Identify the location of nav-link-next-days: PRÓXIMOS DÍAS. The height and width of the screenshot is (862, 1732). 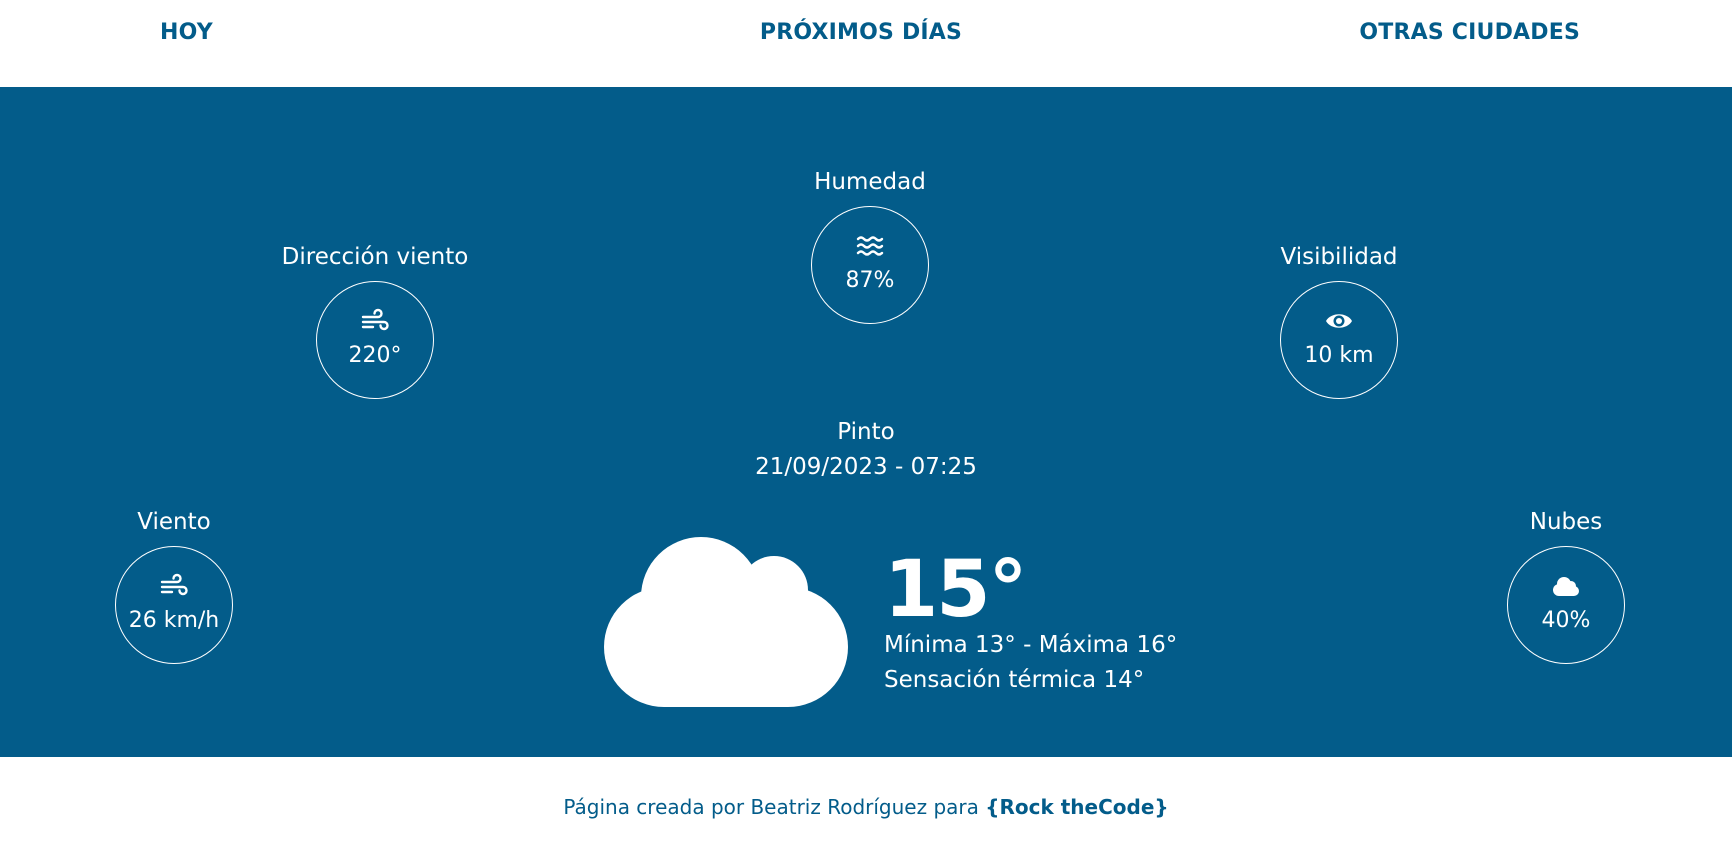
(861, 32).